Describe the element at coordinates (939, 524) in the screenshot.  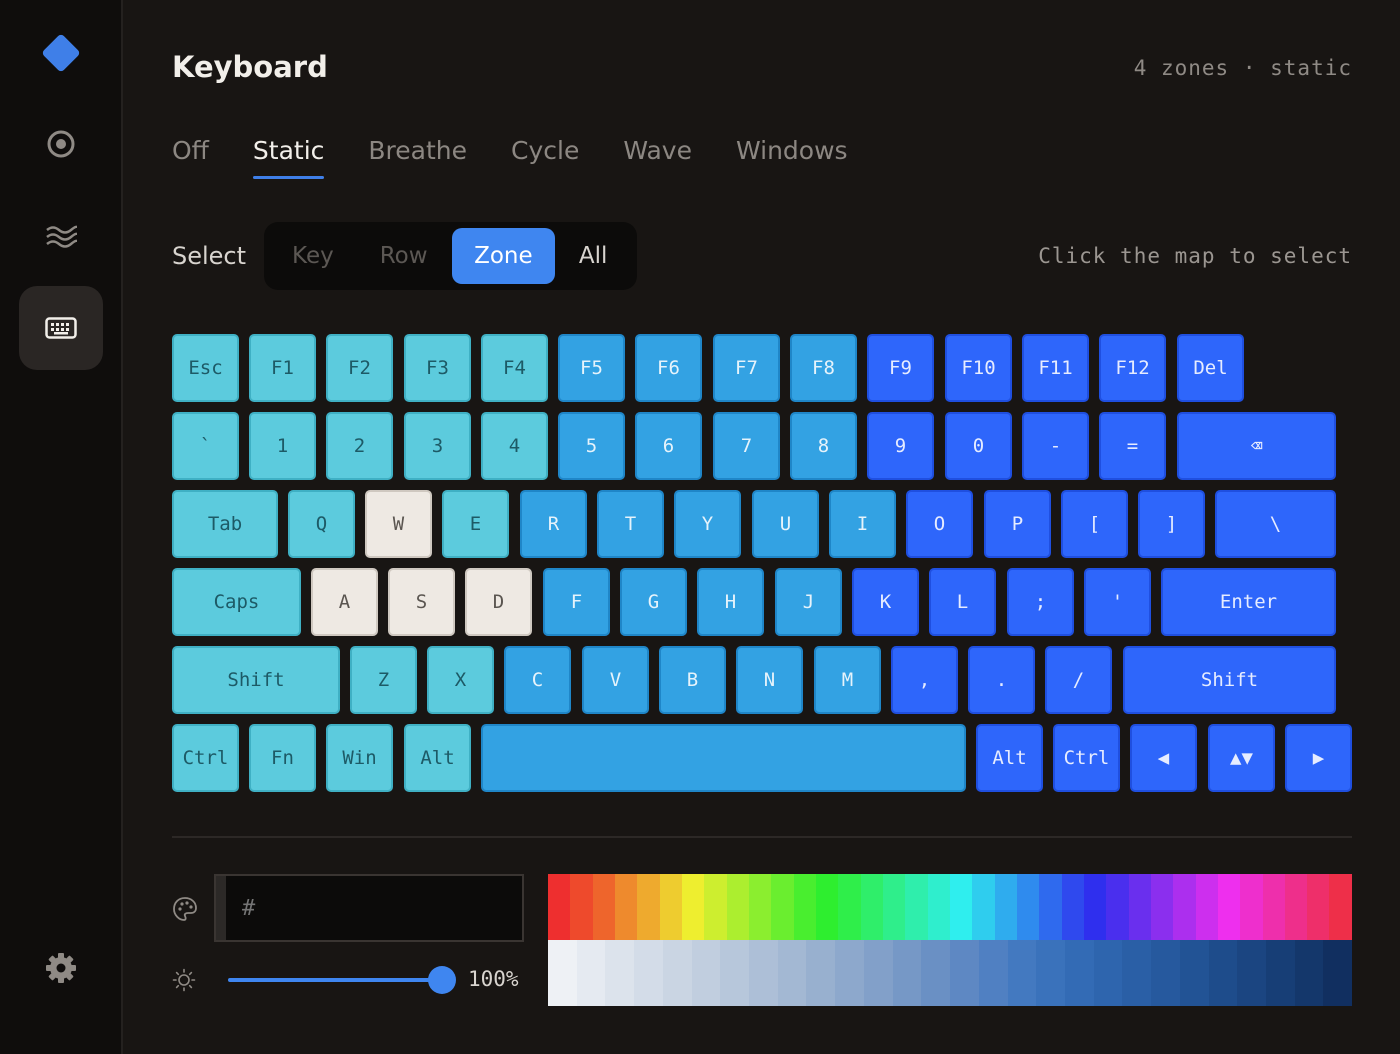
I see `key-o: O` at that location.